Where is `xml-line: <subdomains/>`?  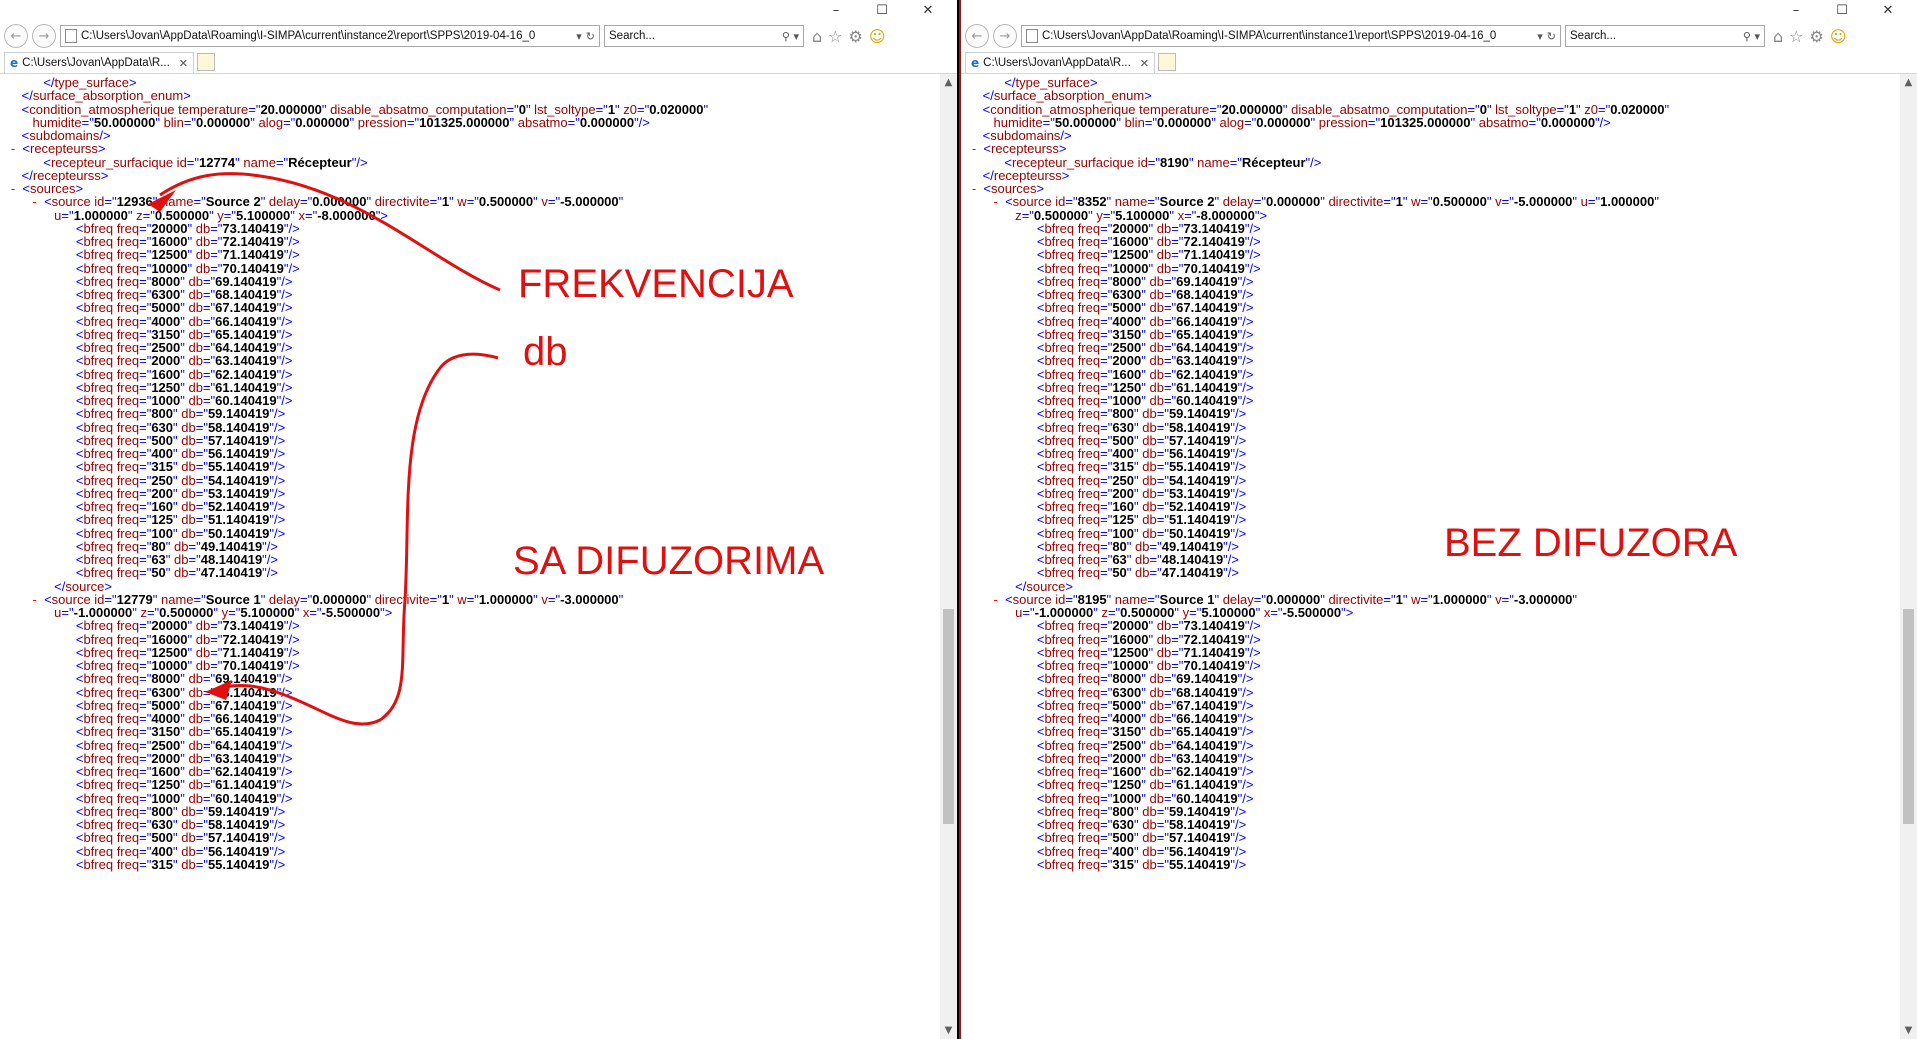 xml-line: <subdomains/> is located at coordinates (55, 135).